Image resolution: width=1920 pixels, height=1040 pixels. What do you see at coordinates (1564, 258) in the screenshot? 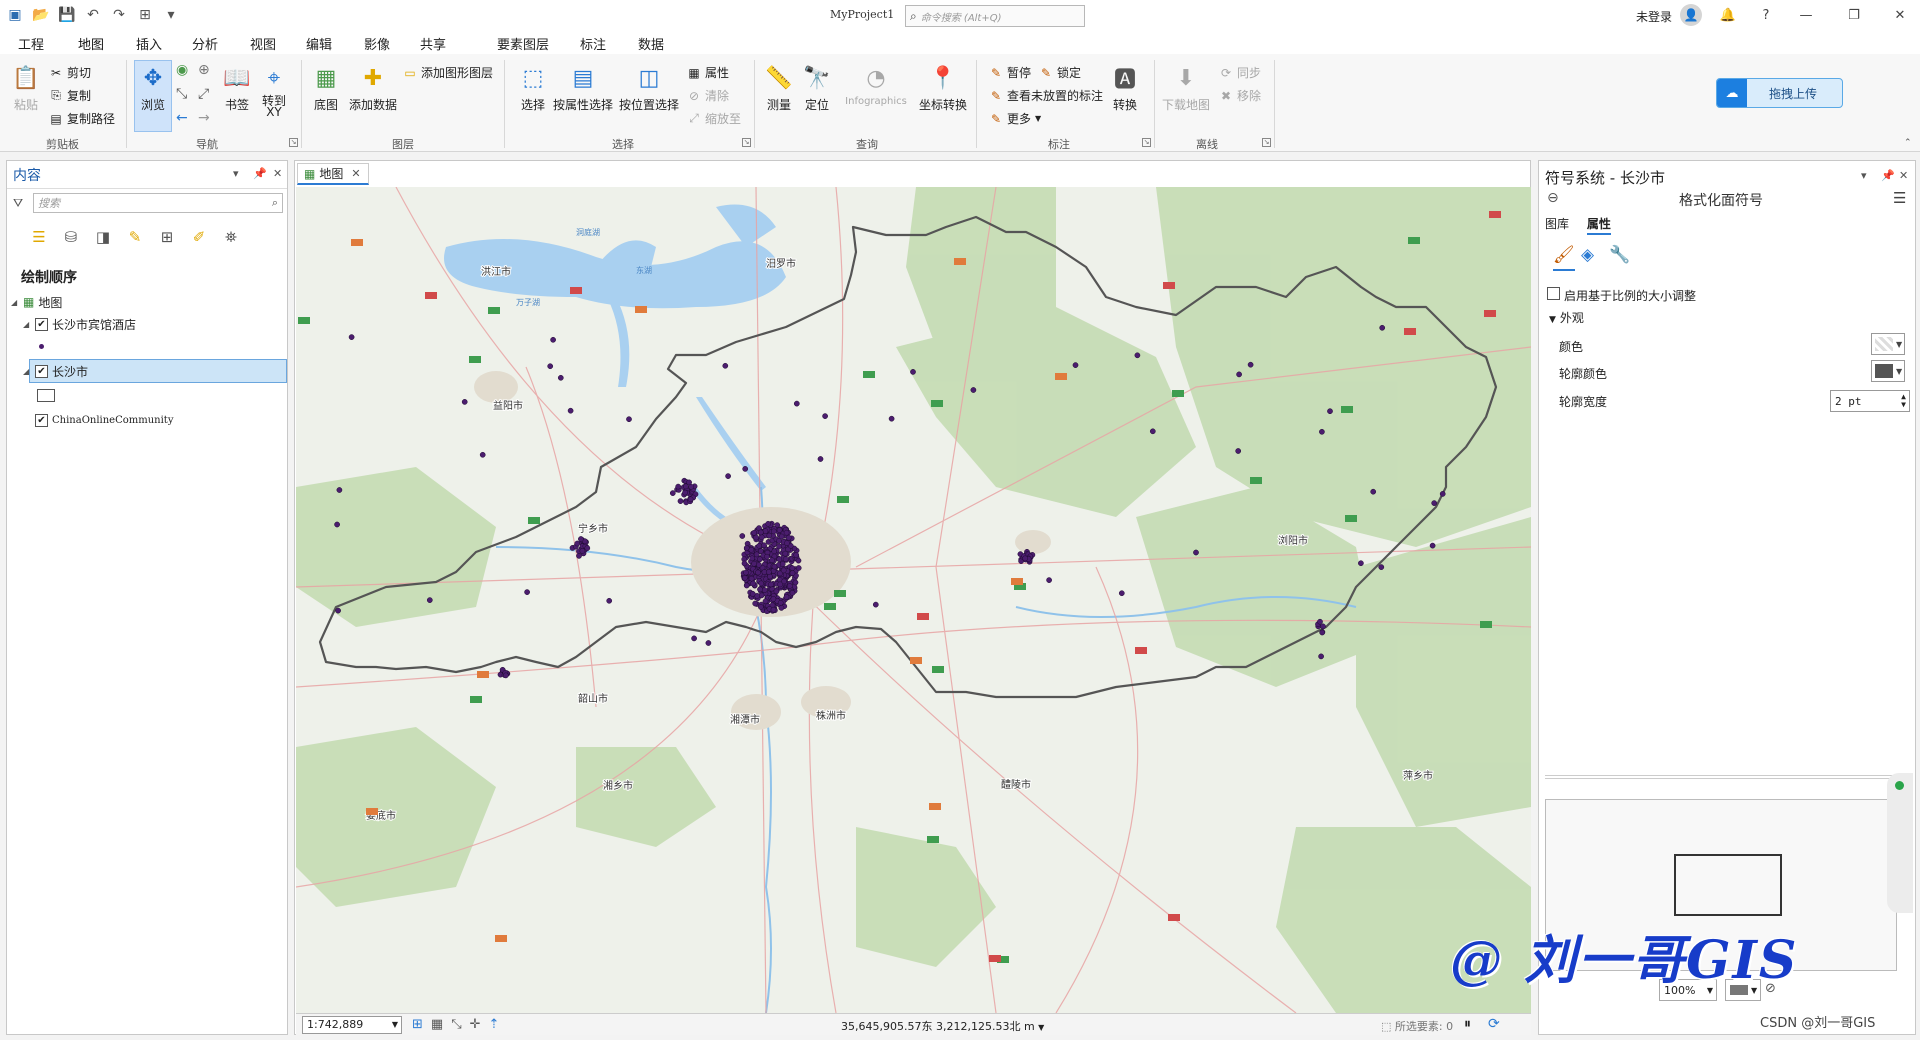
I see `symbol-brush-icon: 🖌` at bounding box center [1564, 258].